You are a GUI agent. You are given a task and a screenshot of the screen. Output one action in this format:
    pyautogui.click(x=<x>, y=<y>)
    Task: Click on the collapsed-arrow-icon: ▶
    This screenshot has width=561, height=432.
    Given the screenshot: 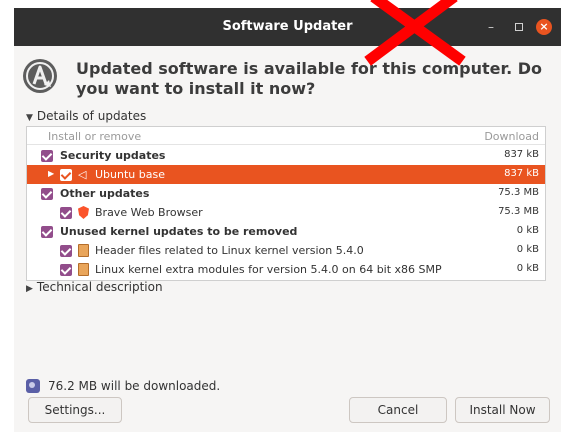 What is the action you would take?
    pyautogui.click(x=29, y=289)
    